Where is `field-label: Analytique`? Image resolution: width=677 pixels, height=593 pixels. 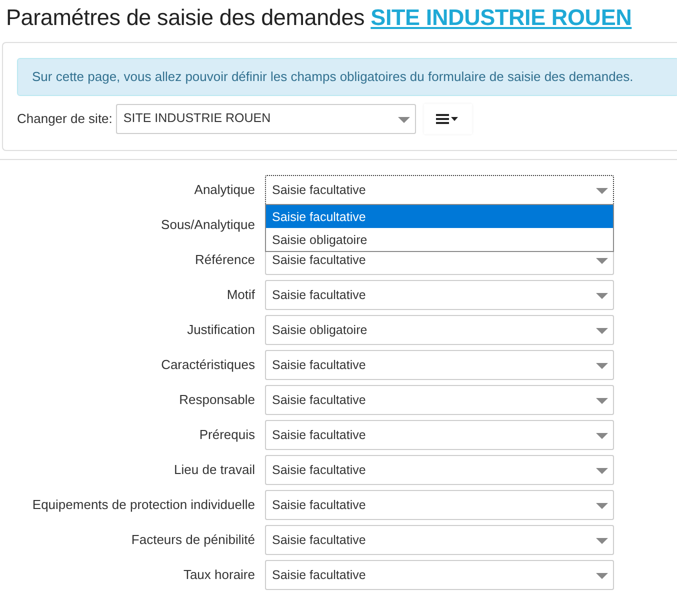 field-label: Analytique is located at coordinates (224, 190).